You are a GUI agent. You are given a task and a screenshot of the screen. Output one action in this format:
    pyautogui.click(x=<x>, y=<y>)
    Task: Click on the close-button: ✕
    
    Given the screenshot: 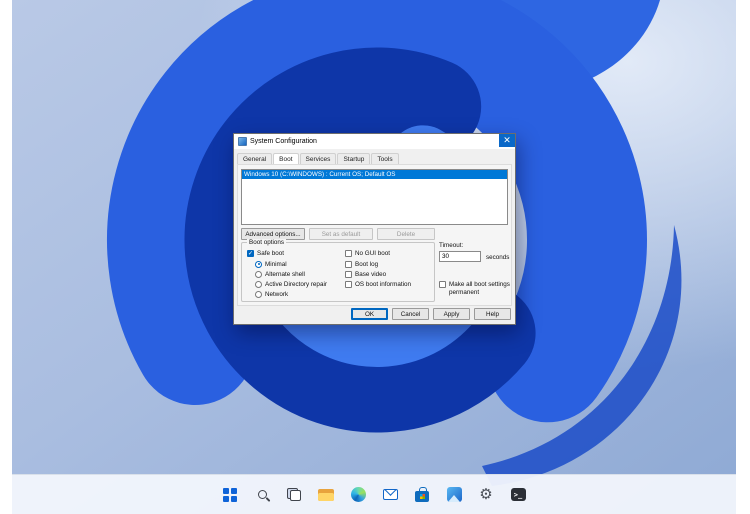 What is the action you would take?
    pyautogui.click(x=507, y=140)
    